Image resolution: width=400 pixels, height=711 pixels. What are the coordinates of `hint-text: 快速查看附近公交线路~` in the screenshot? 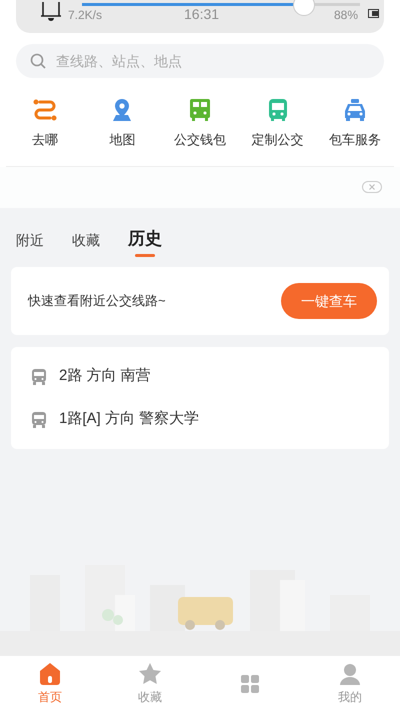 It's located at (97, 301).